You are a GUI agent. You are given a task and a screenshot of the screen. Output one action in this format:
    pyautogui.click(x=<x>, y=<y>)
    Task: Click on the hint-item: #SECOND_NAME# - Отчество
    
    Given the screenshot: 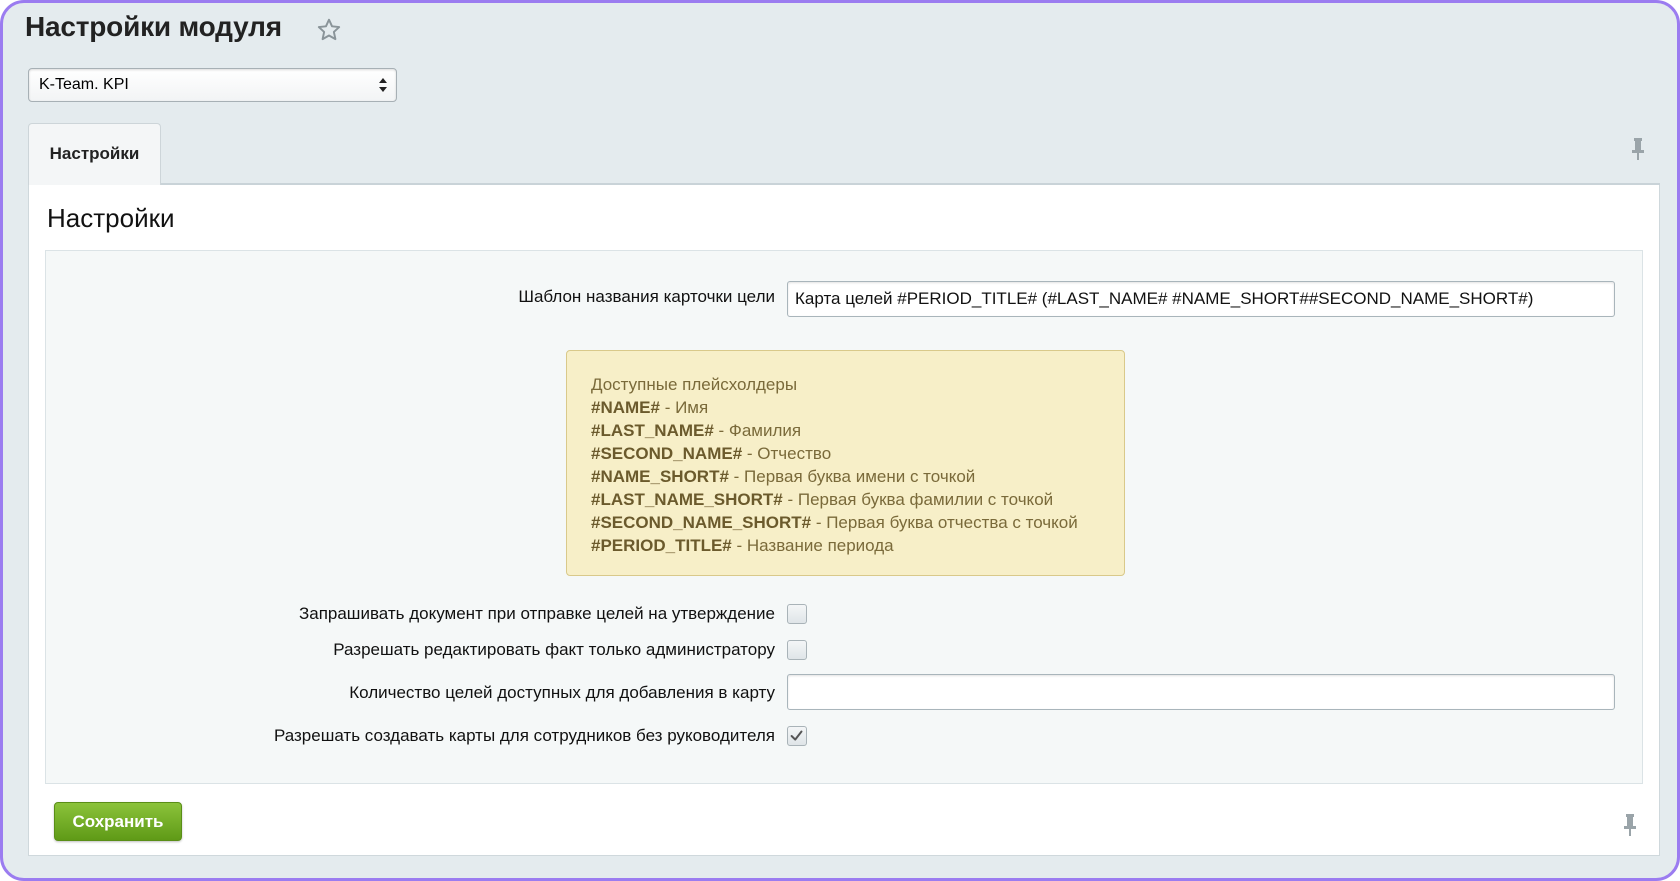 What is the action you would take?
    pyautogui.click(x=711, y=453)
    